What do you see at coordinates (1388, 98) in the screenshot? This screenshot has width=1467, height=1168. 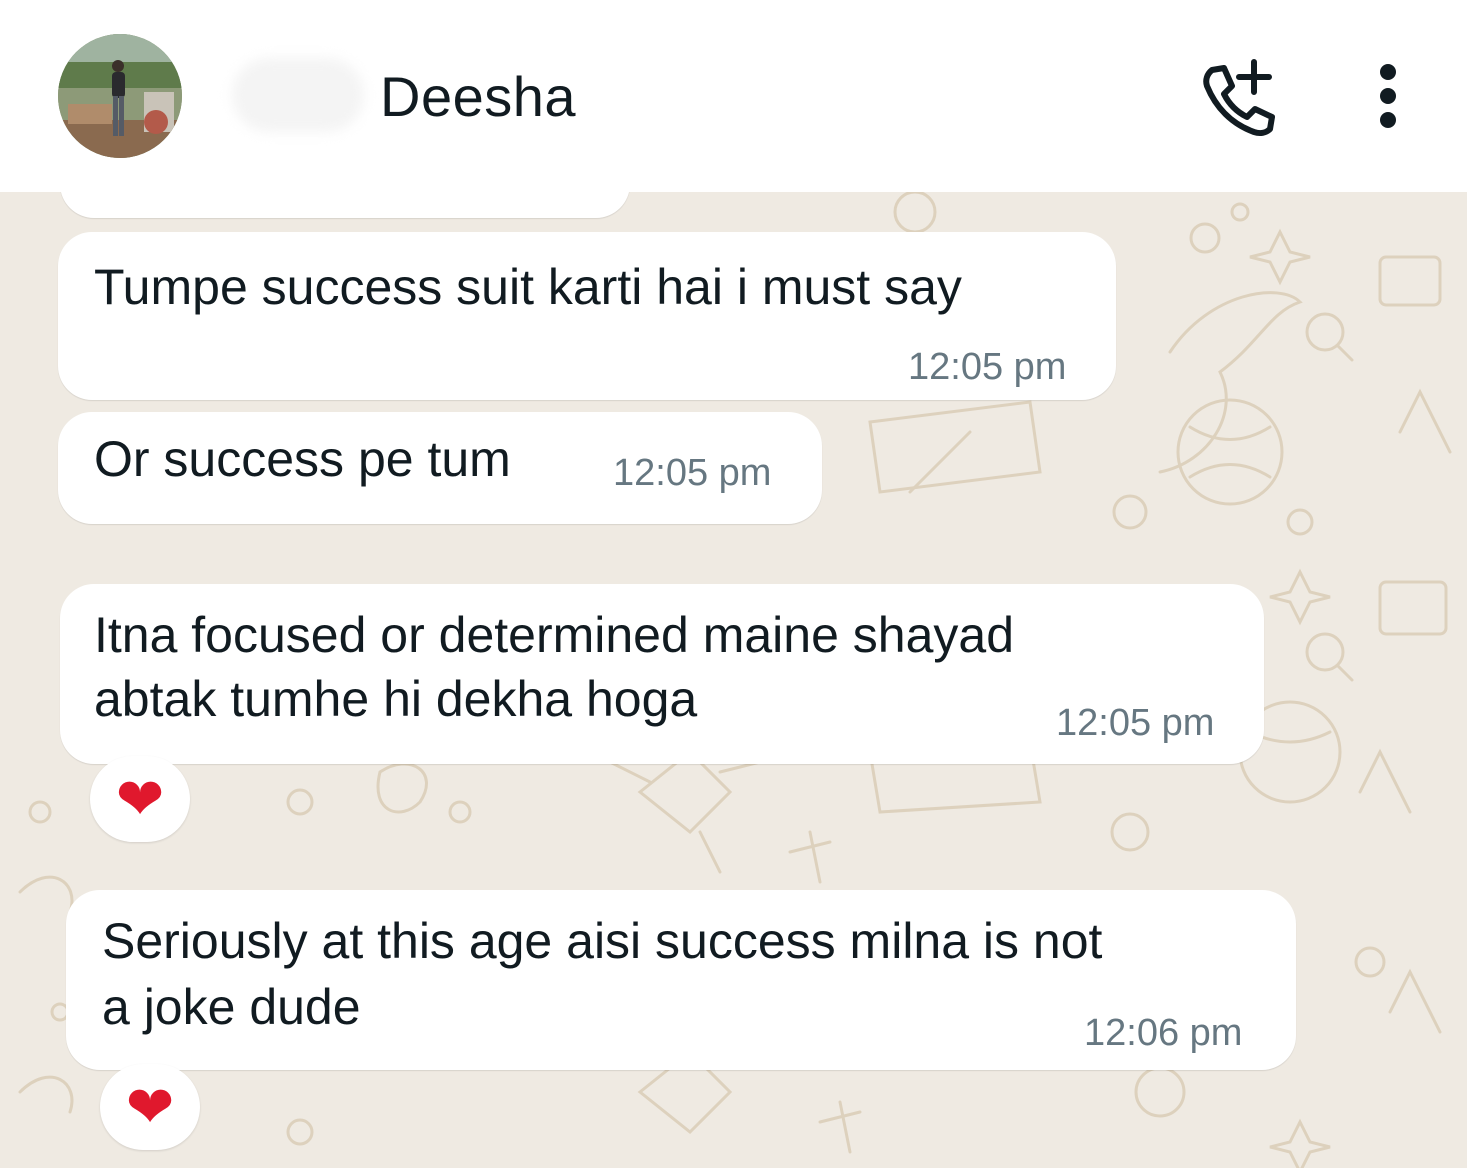 I see `more-vertical-icon` at bounding box center [1388, 98].